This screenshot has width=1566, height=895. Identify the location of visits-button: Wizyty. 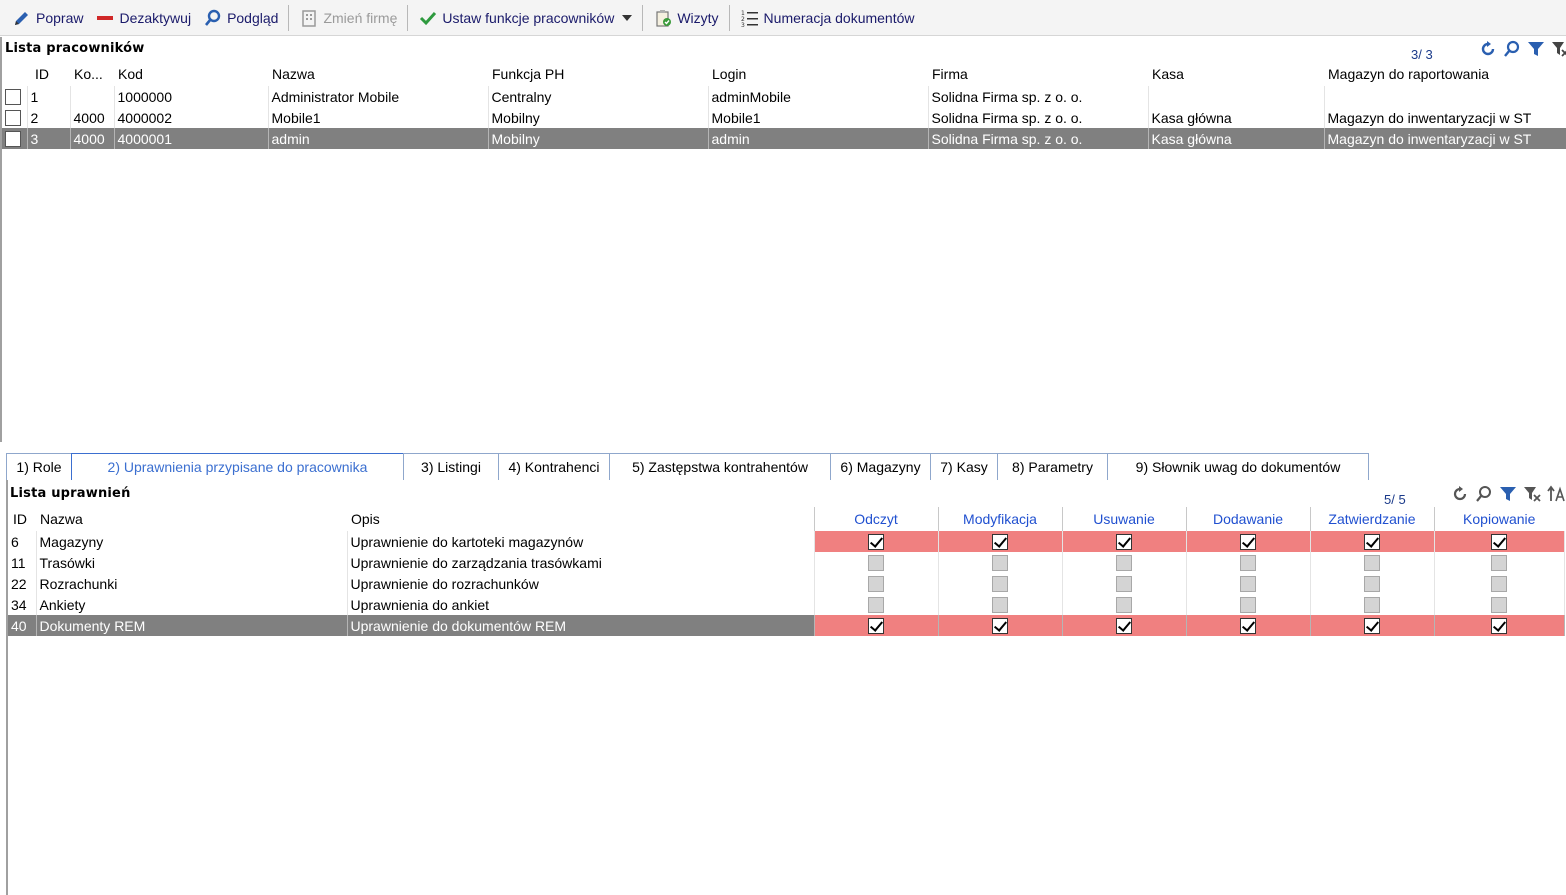
(685, 18).